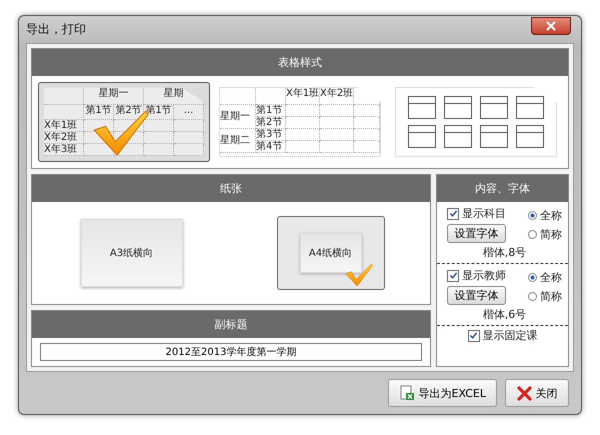 Image resolution: width=600 pixels, height=435 pixels. What do you see at coordinates (476, 275) in the screenshot?
I see `checkbox: 显示教师` at bounding box center [476, 275].